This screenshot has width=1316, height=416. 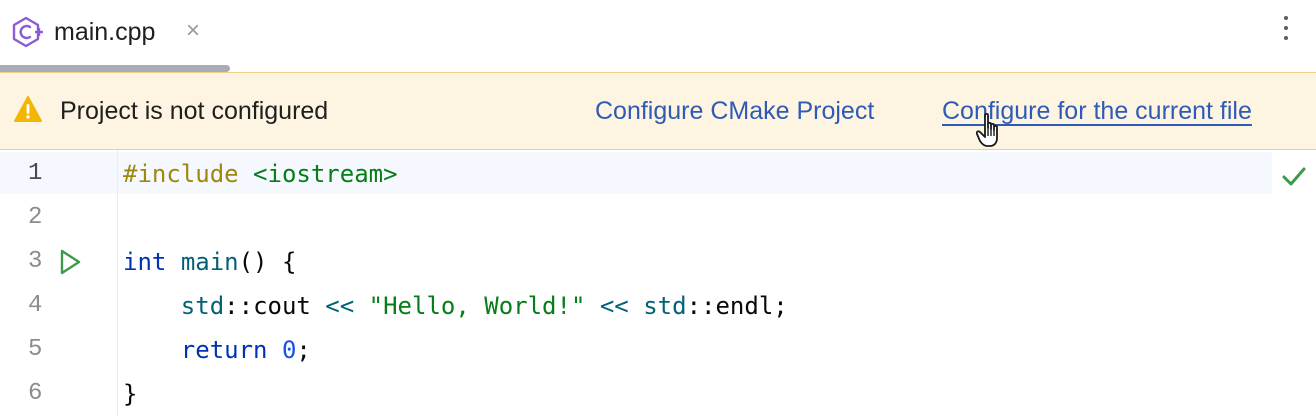 I want to click on code-text: #include <iostream>, so click(x=260, y=174).